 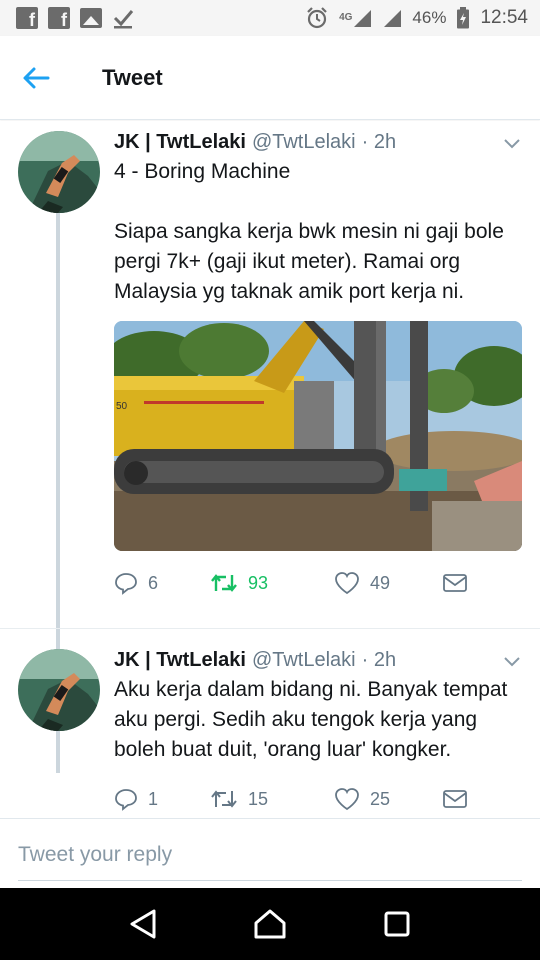 I want to click on tweet-actions: 6 93 49, so click(x=319, y=583).